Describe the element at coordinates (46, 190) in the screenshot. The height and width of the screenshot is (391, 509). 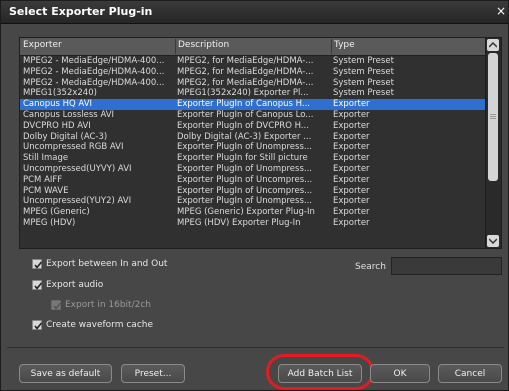
I see `exporter-cell: PCM WAVE` at that location.